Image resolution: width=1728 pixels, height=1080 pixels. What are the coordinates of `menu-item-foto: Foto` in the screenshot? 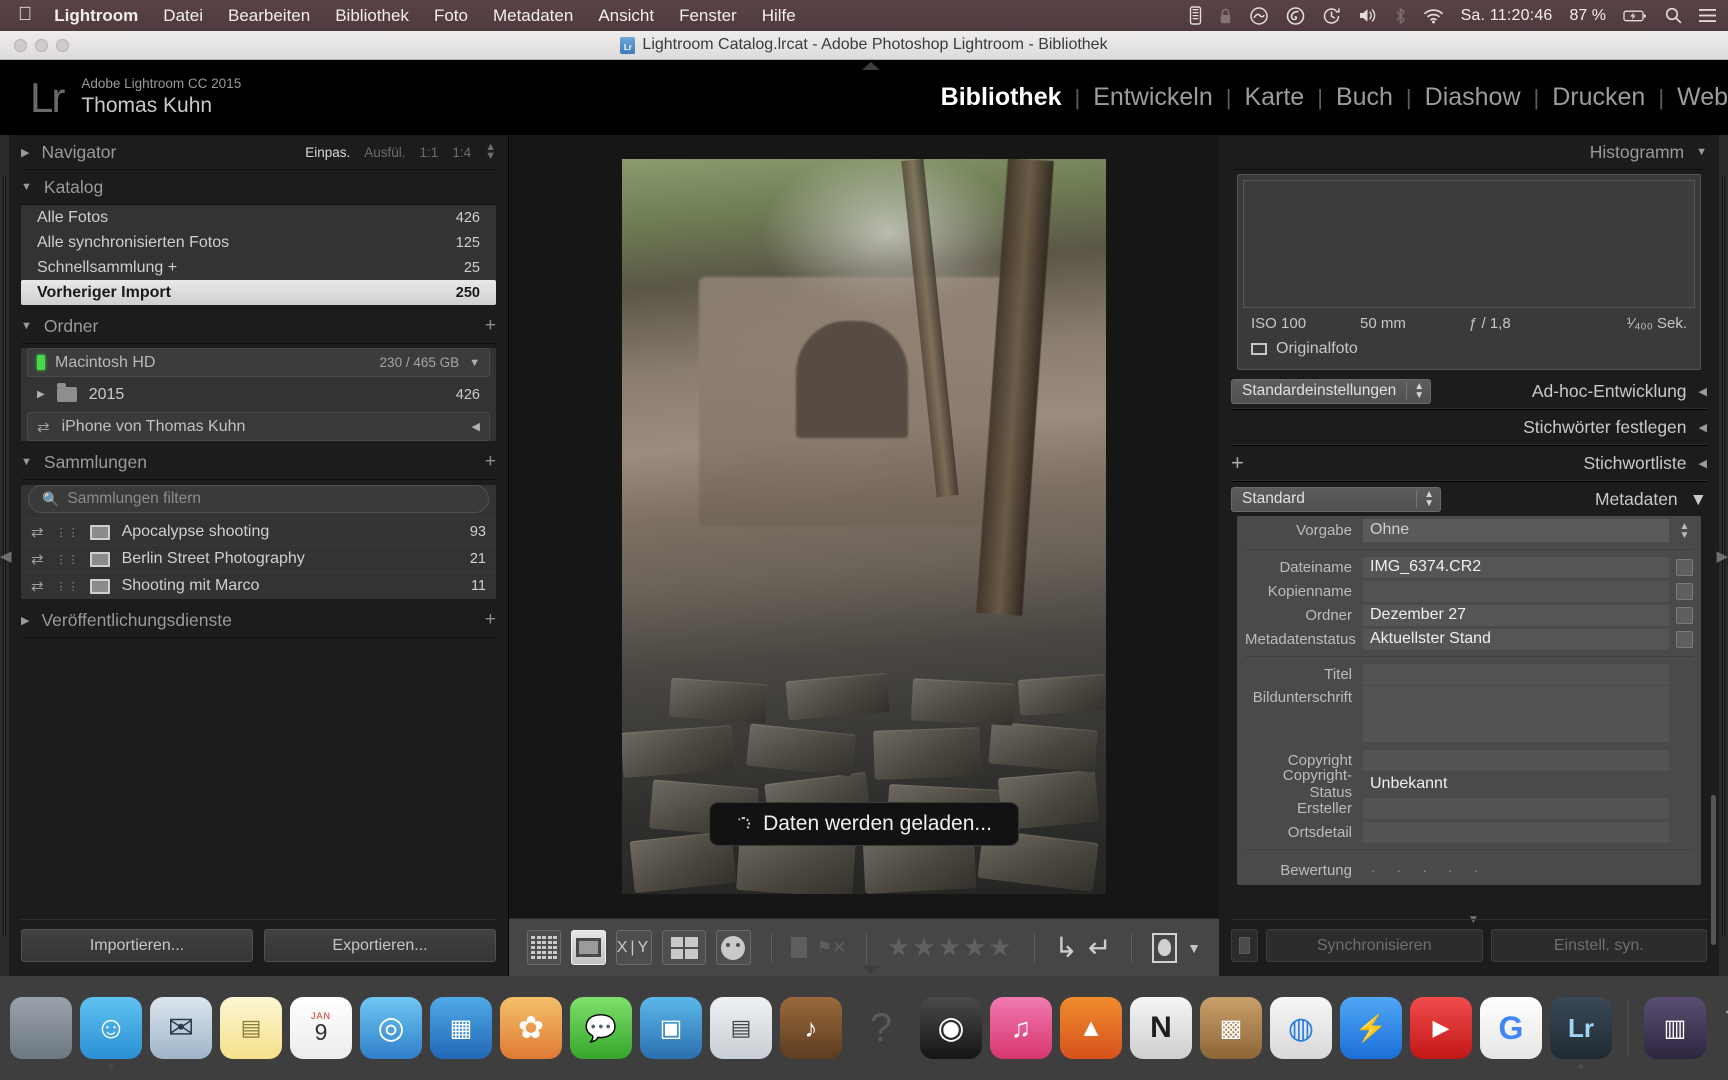 It's located at (451, 16).